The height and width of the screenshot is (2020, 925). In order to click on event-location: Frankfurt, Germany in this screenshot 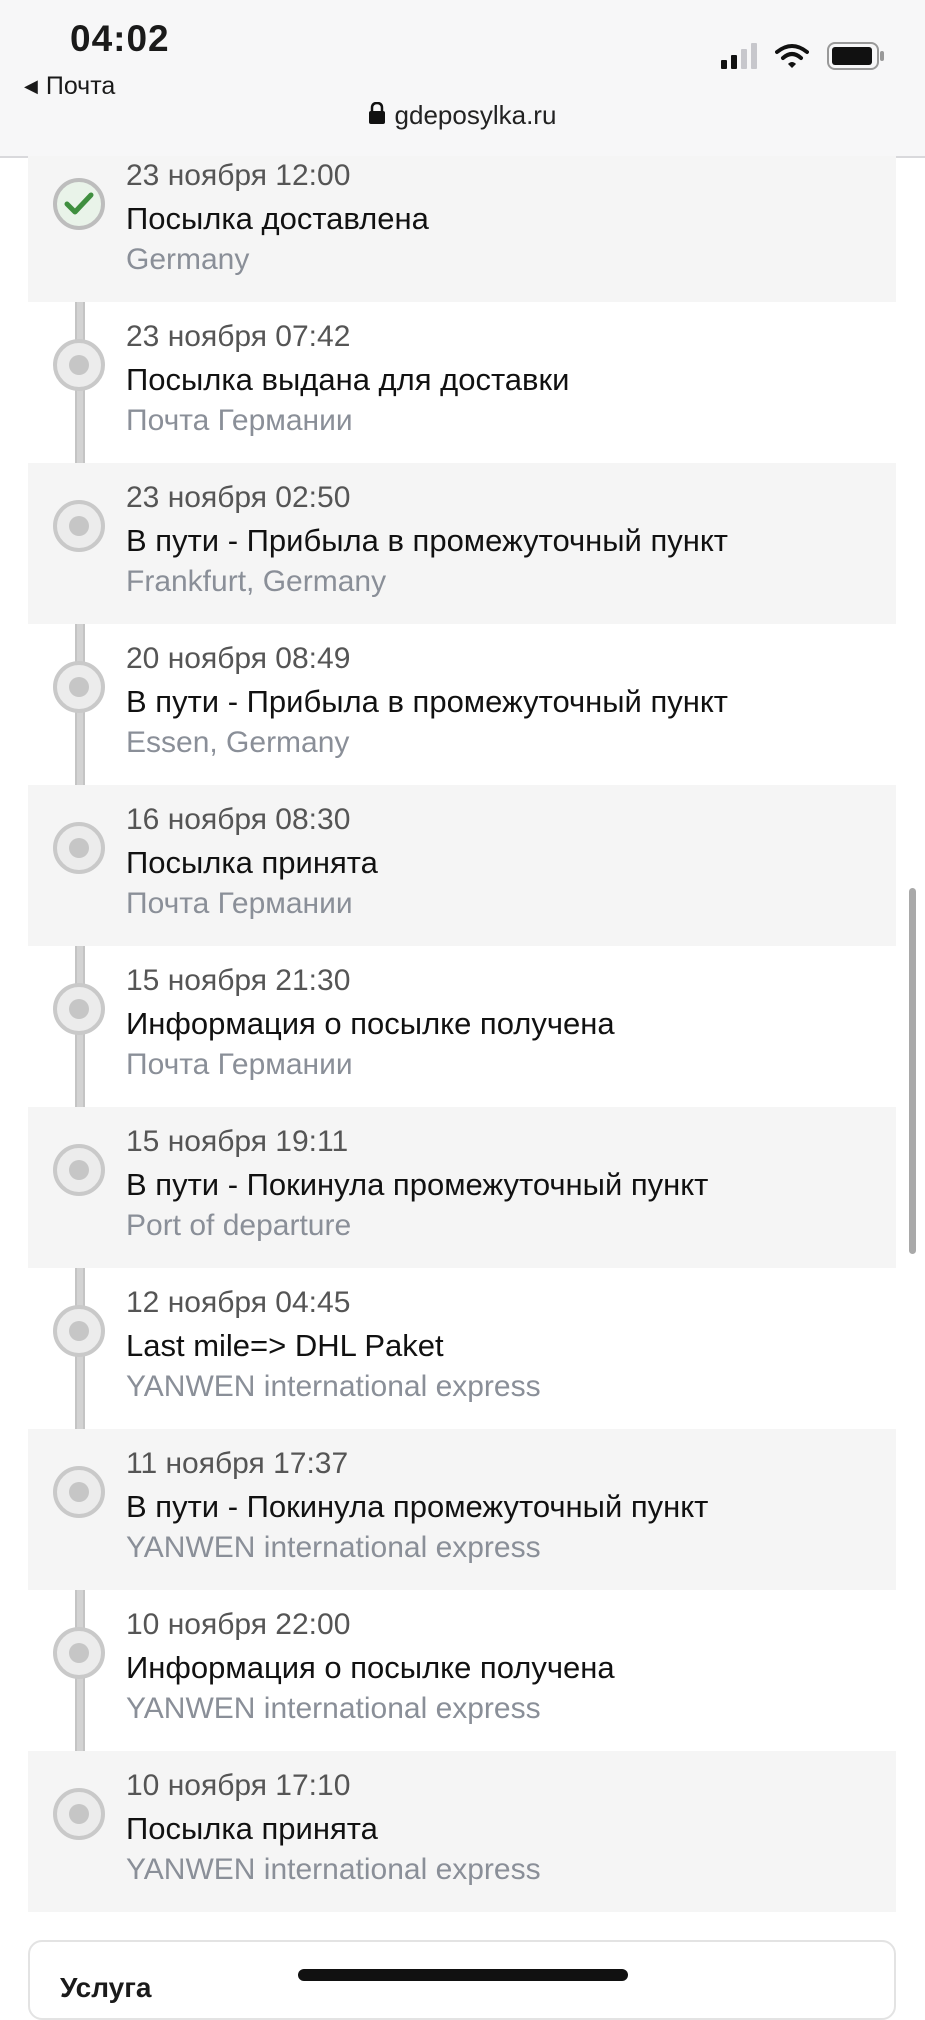, I will do `click(256, 581)`.